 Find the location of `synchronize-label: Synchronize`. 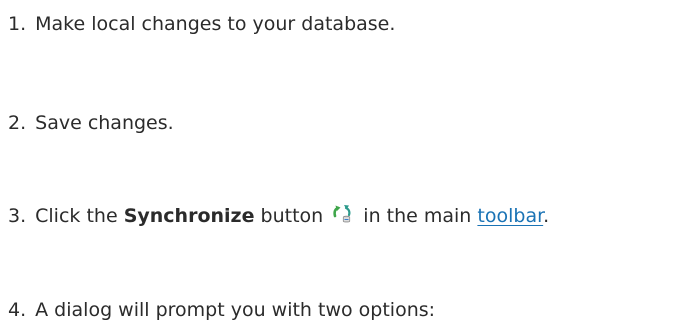

synchronize-label: Synchronize is located at coordinates (189, 216).